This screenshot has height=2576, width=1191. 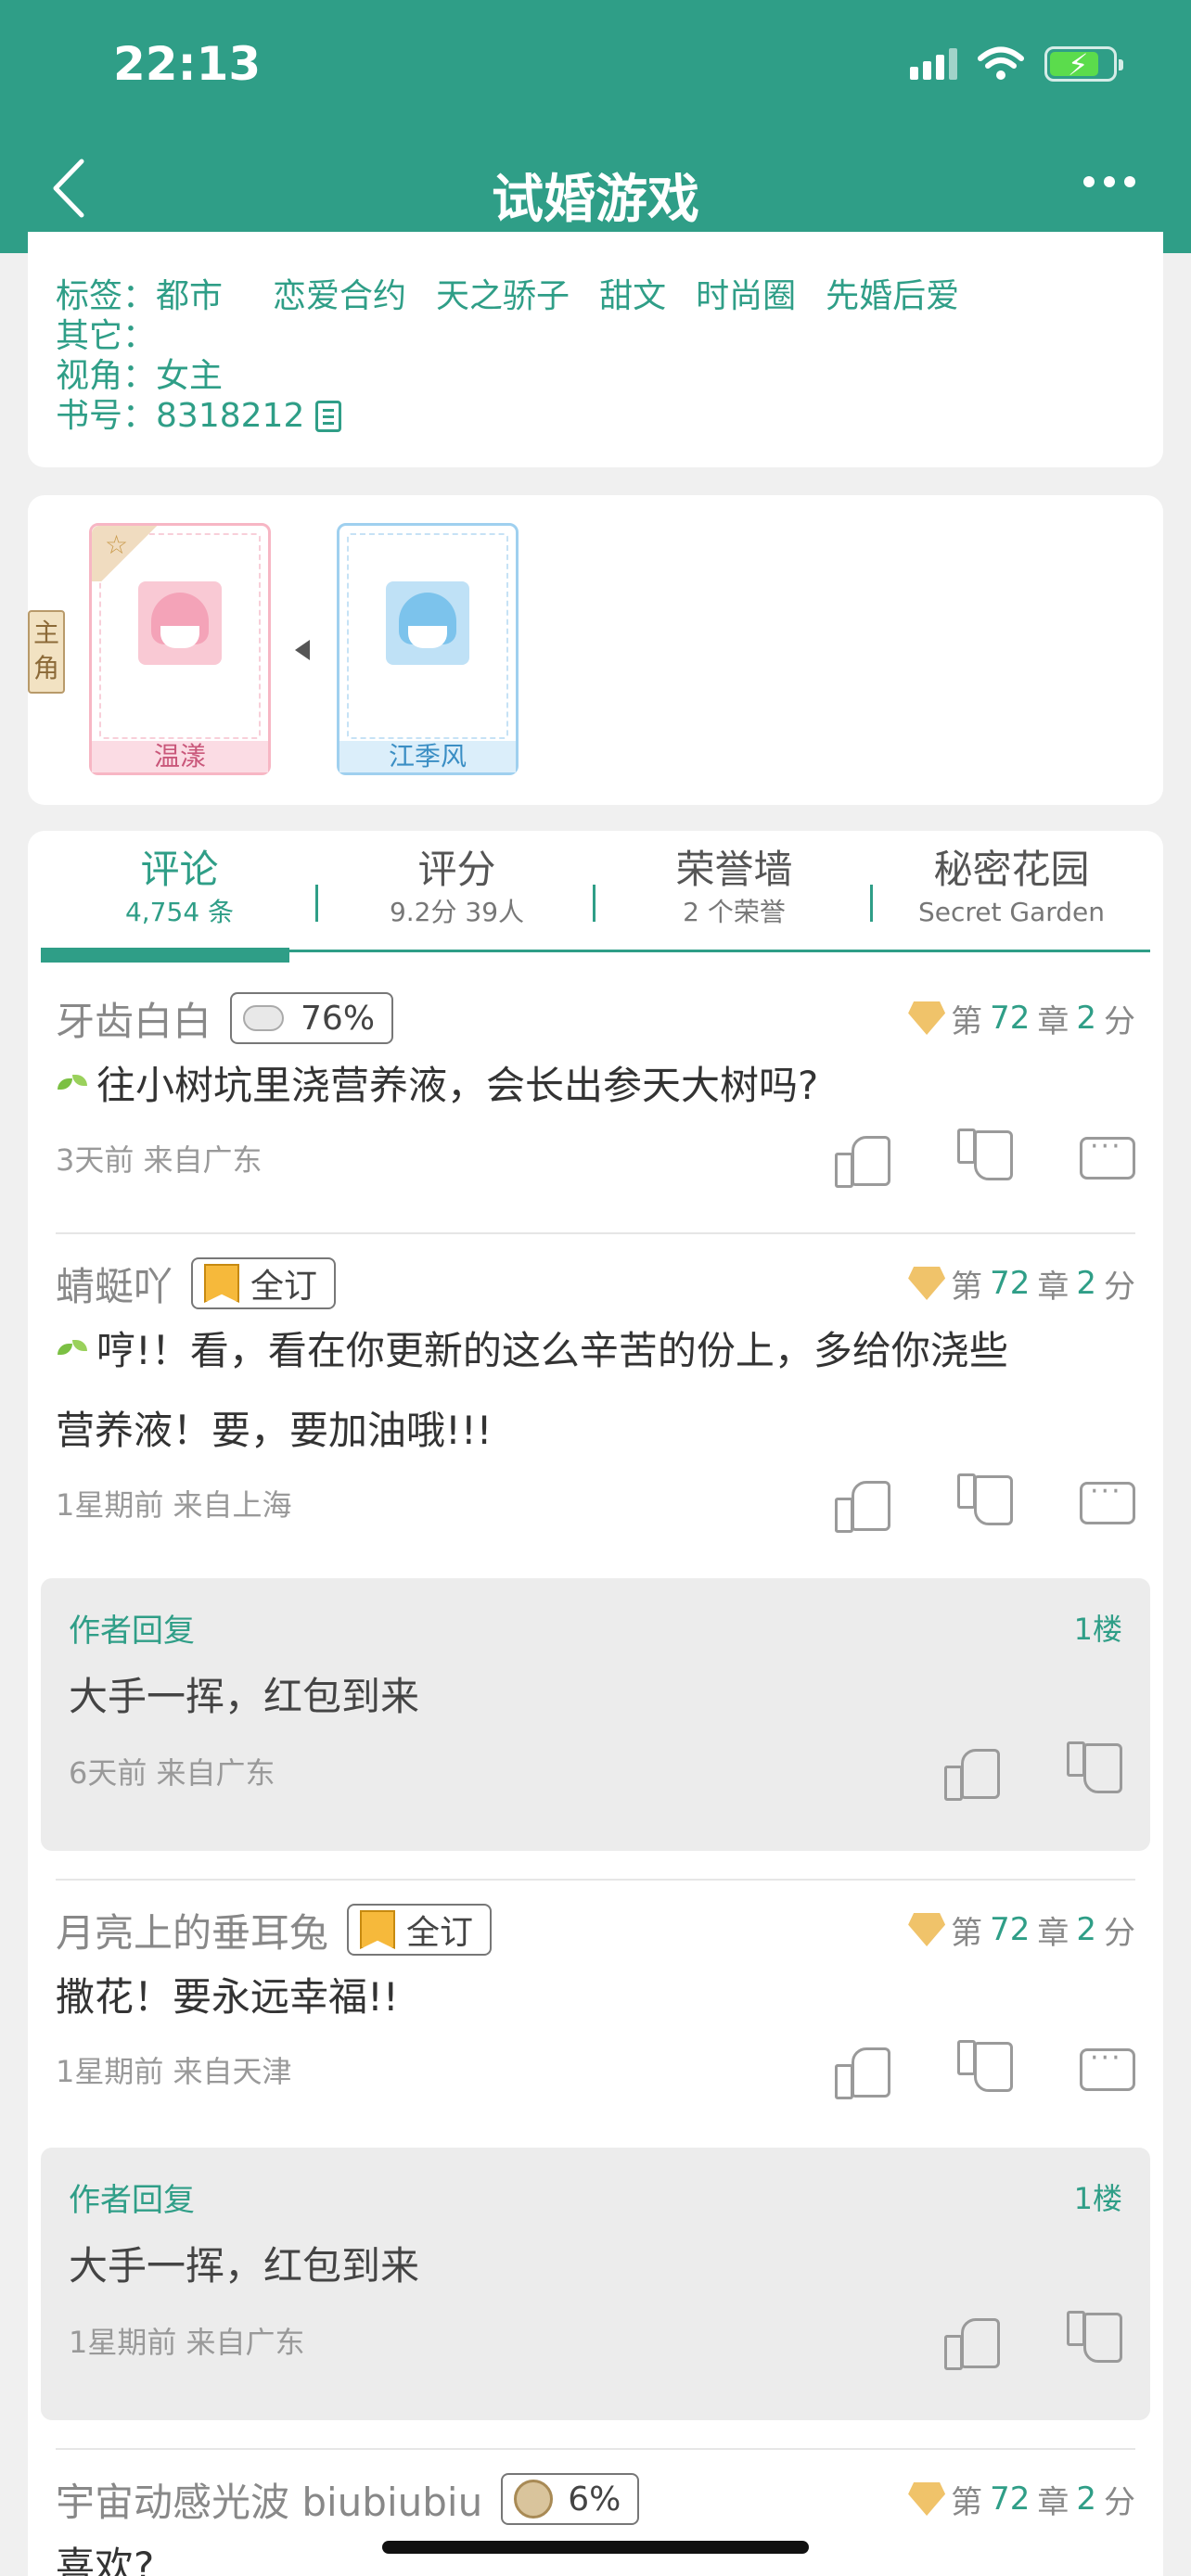 I want to click on tab-rating: 评分 9.2分 39人, so click(x=457, y=896).